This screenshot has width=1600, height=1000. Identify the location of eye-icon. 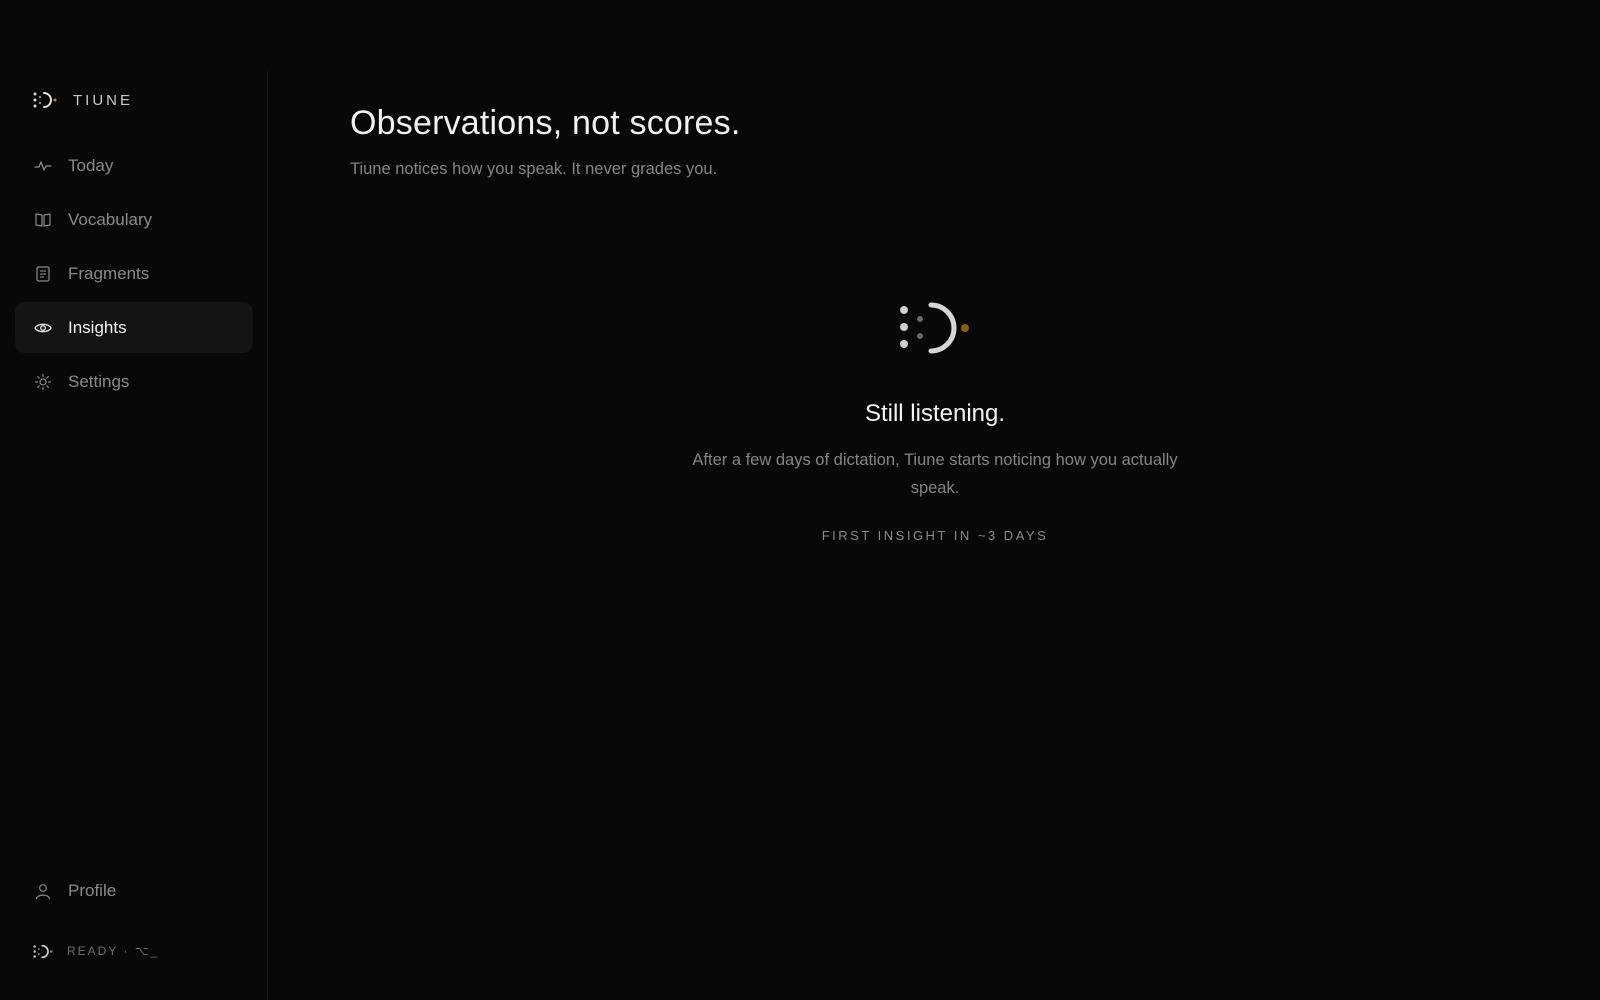
(43, 328).